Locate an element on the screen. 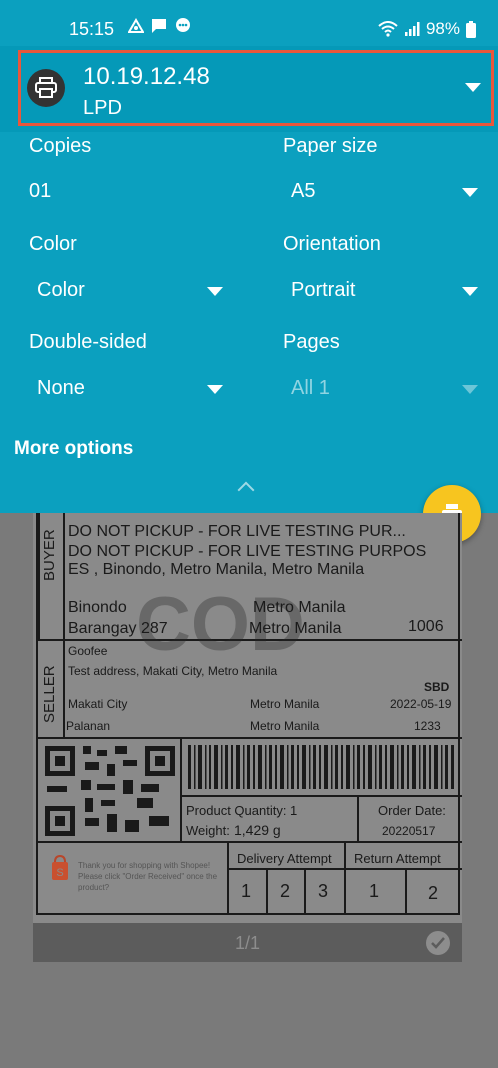 The image size is (498, 1068). printer-selector-row: 10.19.12.48 LPD is located at coordinates (249, 89).